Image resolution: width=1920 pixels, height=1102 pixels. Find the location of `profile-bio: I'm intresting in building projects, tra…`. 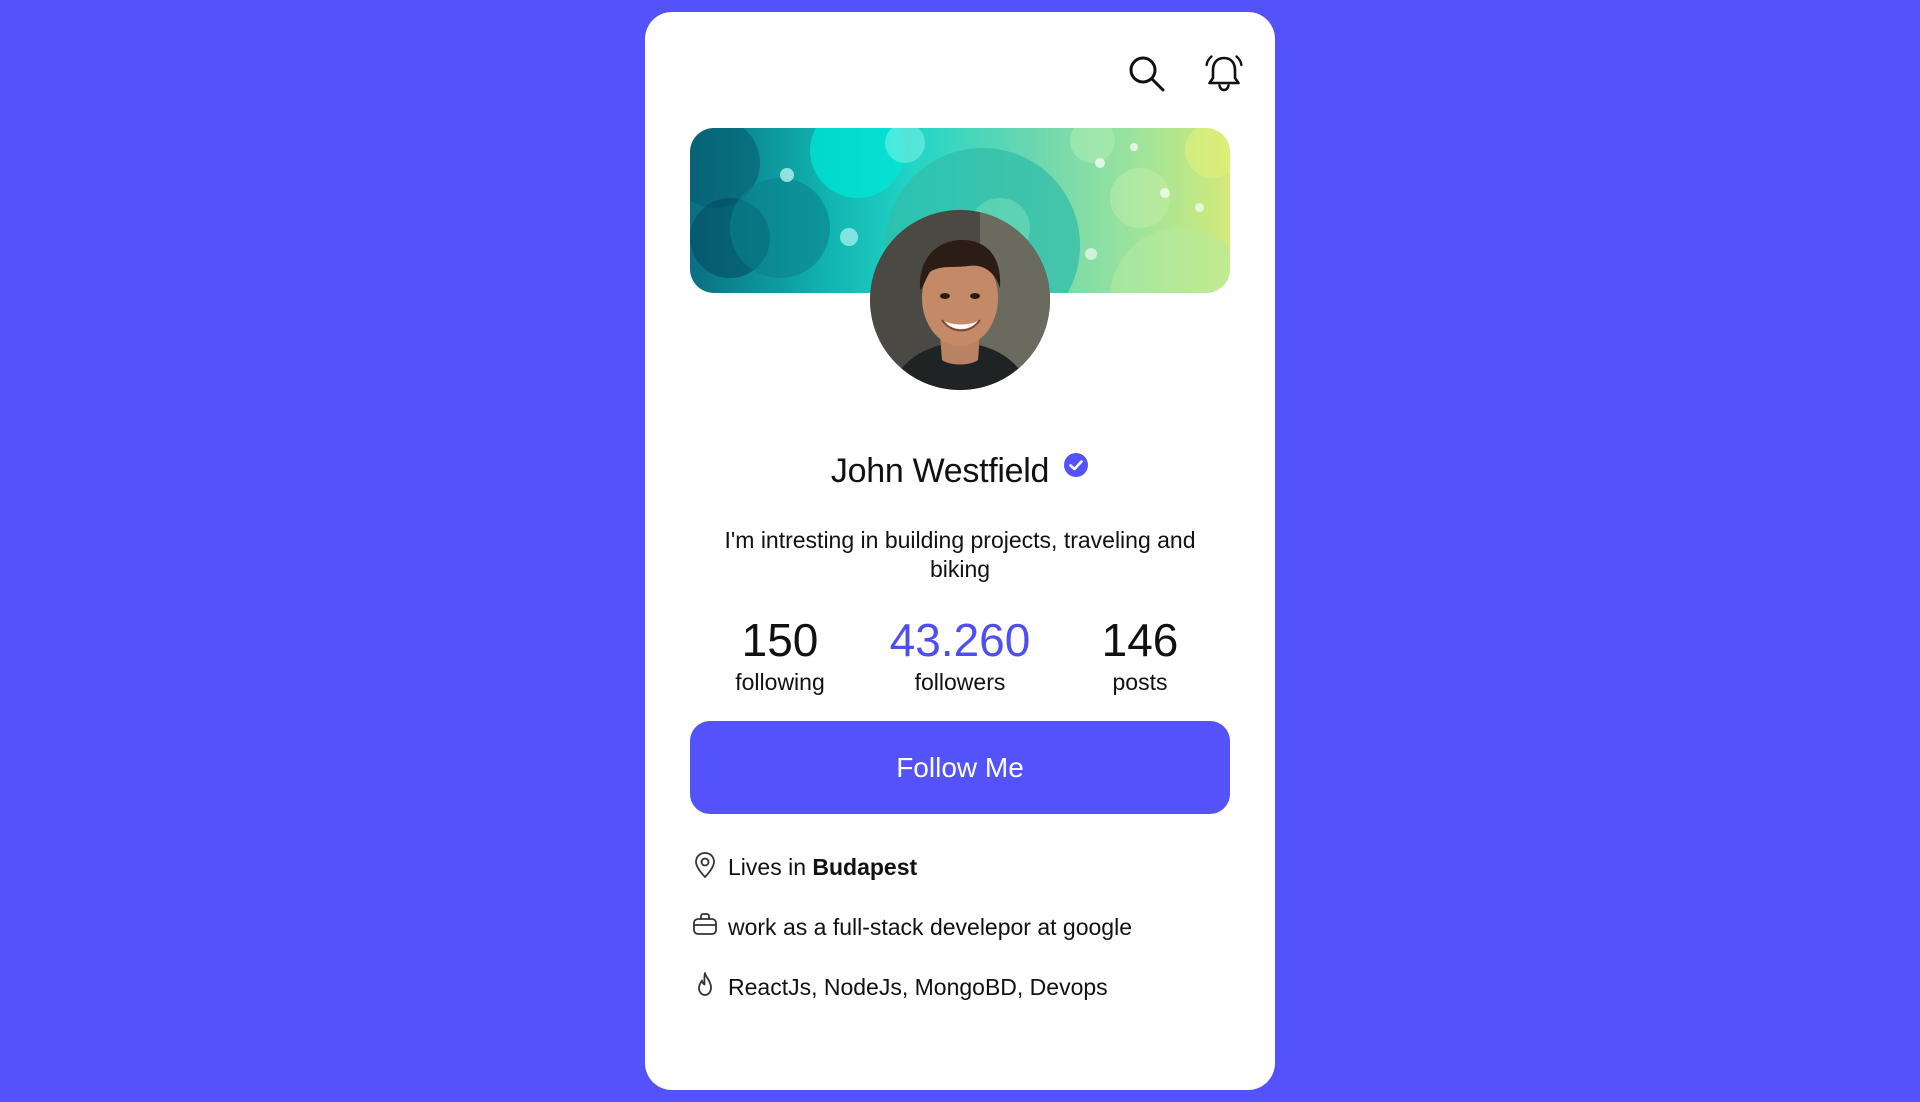

profile-bio: I'm intresting in building projects, tra… is located at coordinates (960, 554).